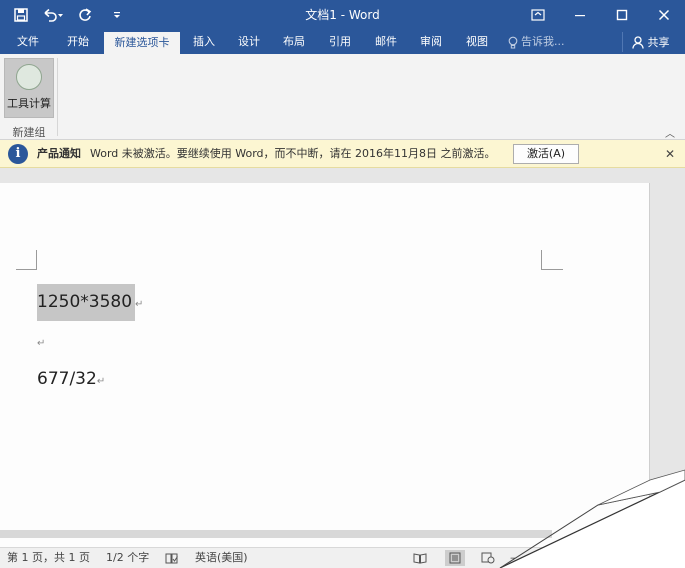  I want to click on tab-view: 视图, so click(477, 42).